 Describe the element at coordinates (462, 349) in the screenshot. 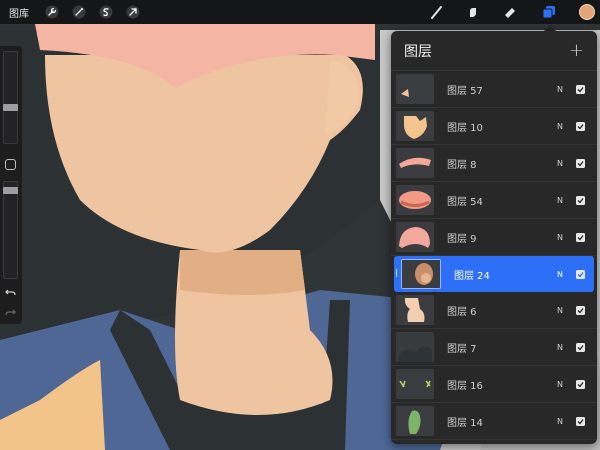

I see `layer-name: 图层 7` at that location.